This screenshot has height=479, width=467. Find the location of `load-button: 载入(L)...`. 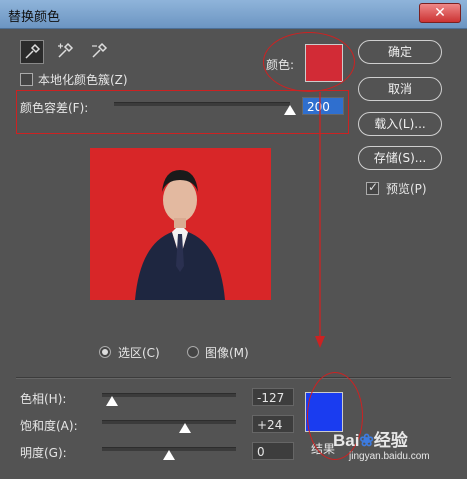

load-button: 载入(L)... is located at coordinates (400, 124).